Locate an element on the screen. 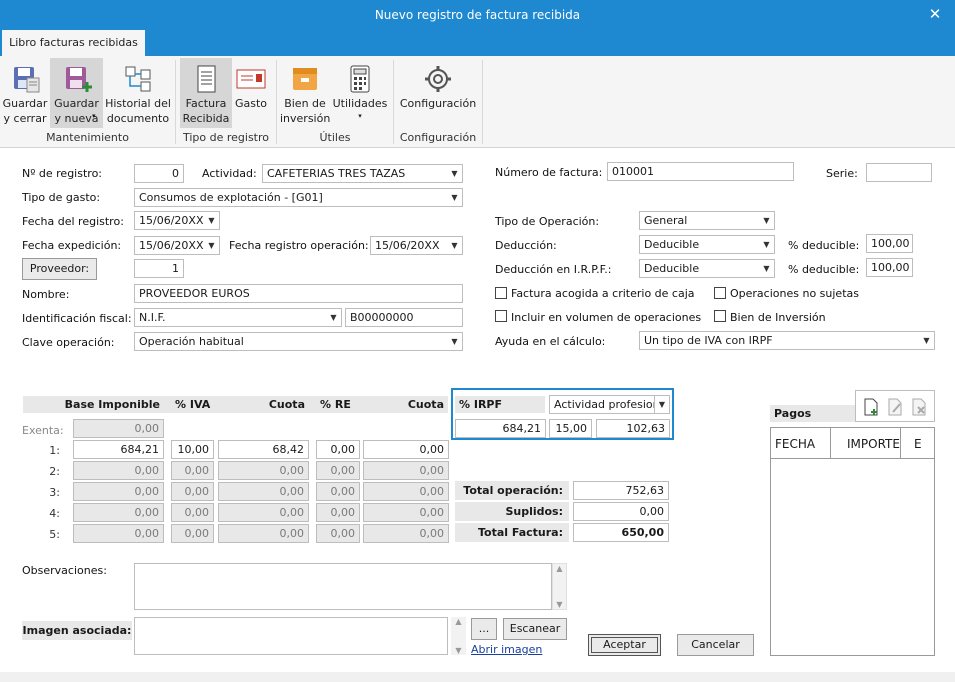 This screenshot has width=955, height=682. base-input: 684,21 is located at coordinates (118, 449).